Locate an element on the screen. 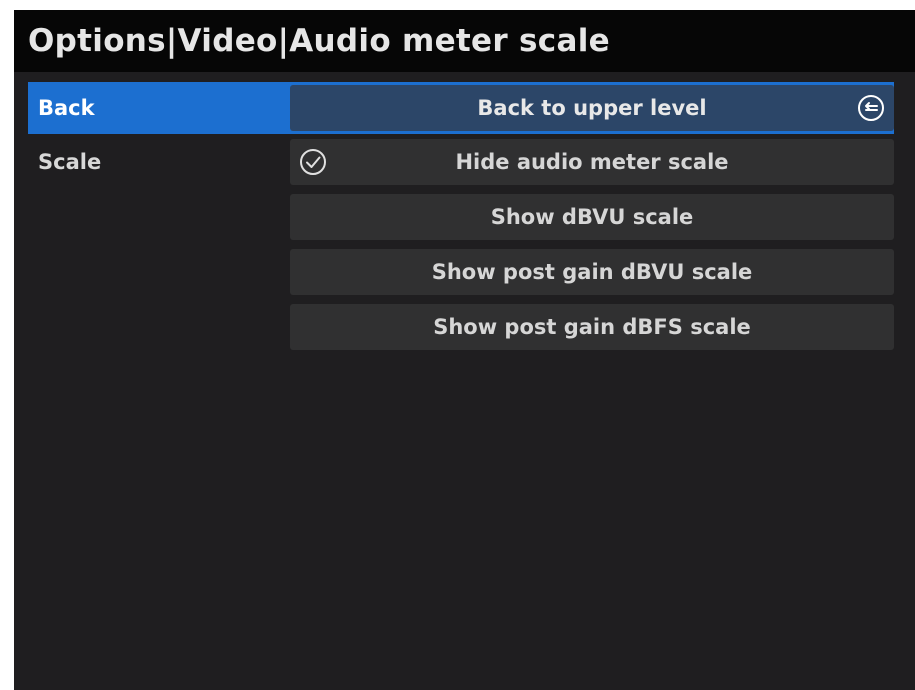  menu-row-option: Show post gain dBFS scale is located at coordinates (461, 327).